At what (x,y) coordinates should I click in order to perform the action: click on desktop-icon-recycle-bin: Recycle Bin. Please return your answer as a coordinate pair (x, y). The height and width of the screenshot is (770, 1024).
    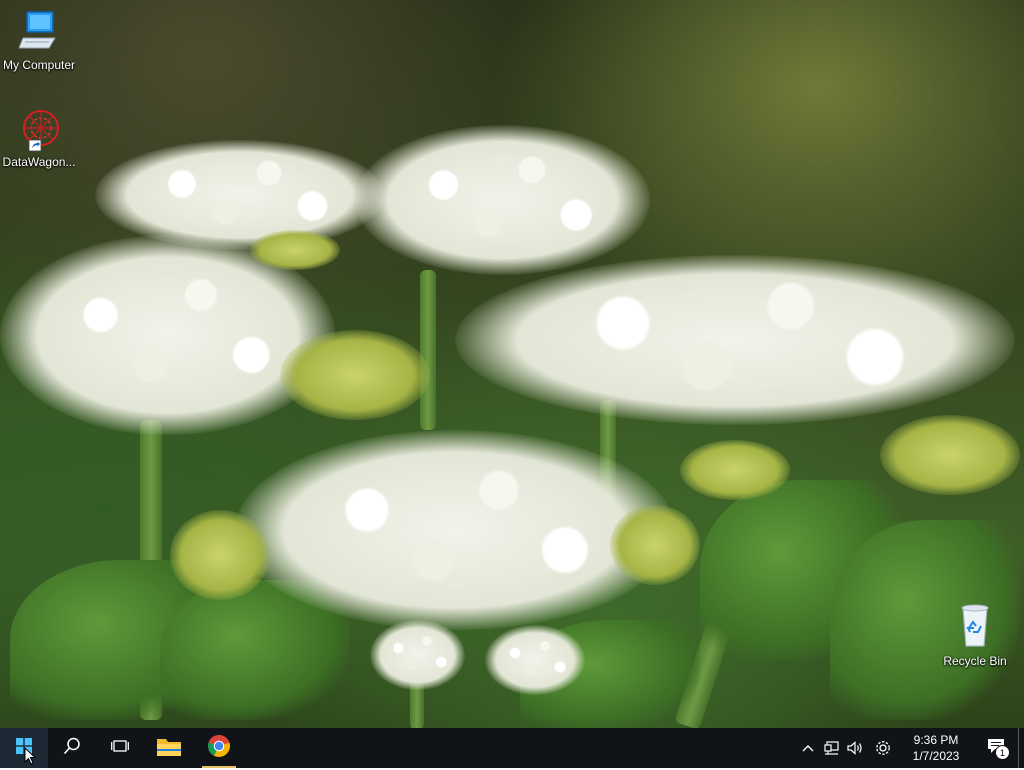
    Looking at the image, I should click on (975, 635).